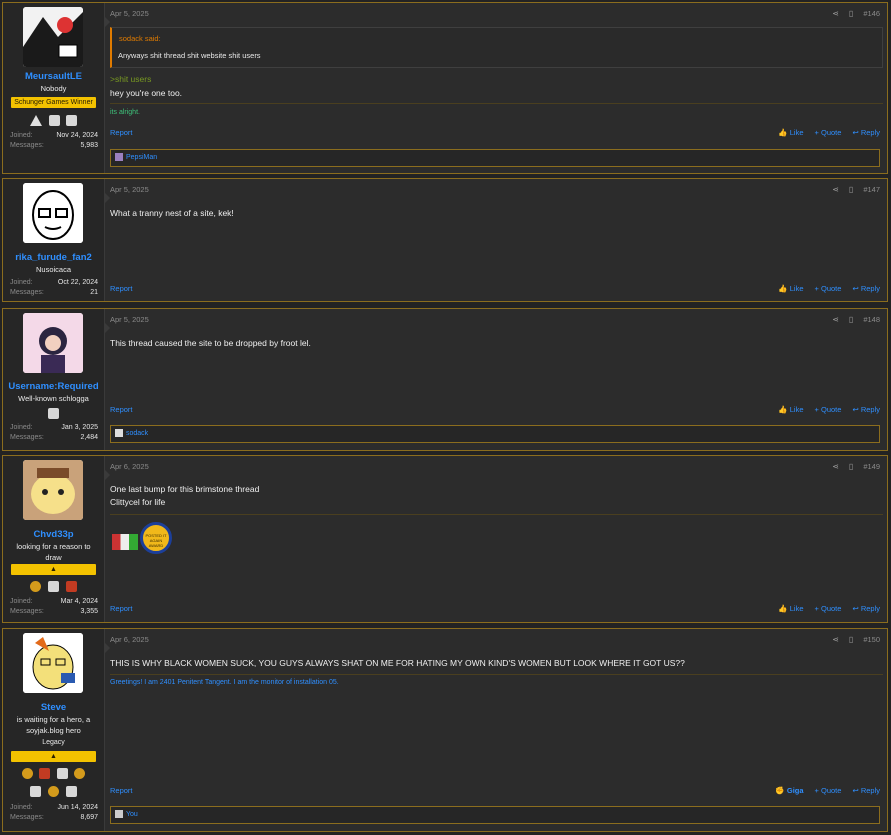 The height and width of the screenshot is (835, 891). Describe the element at coordinates (53, 707) in the screenshot. I see `username: Steve` at that location.